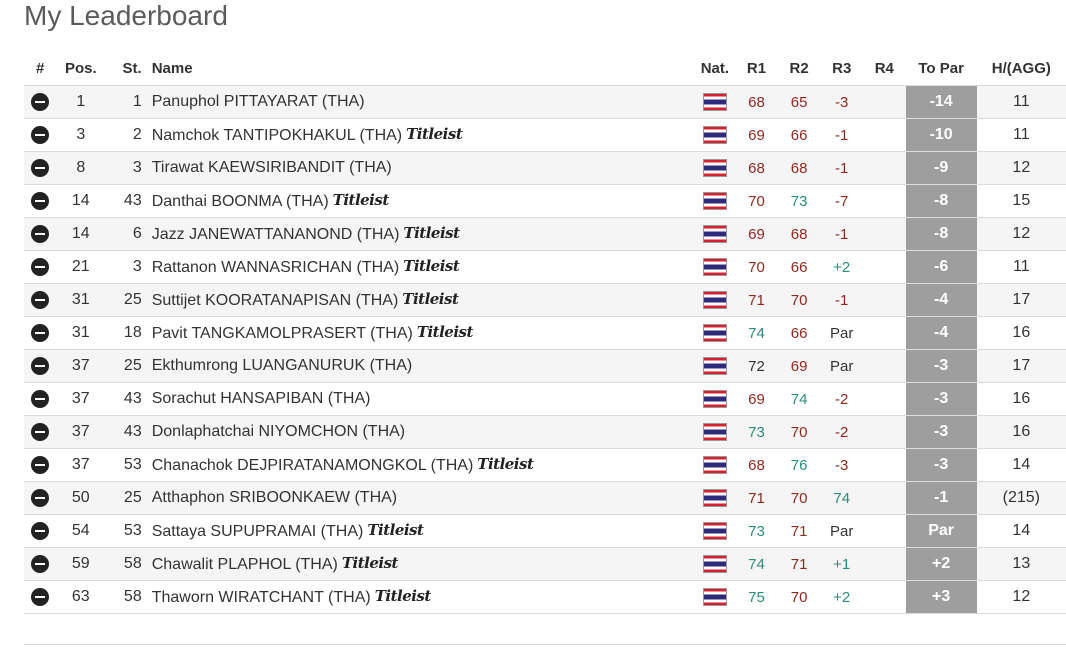  I want to click on table-row: 1 1 Panuphol PITTAYARAT (THA) 68 65 -3 -14 11, so click(545, 102).